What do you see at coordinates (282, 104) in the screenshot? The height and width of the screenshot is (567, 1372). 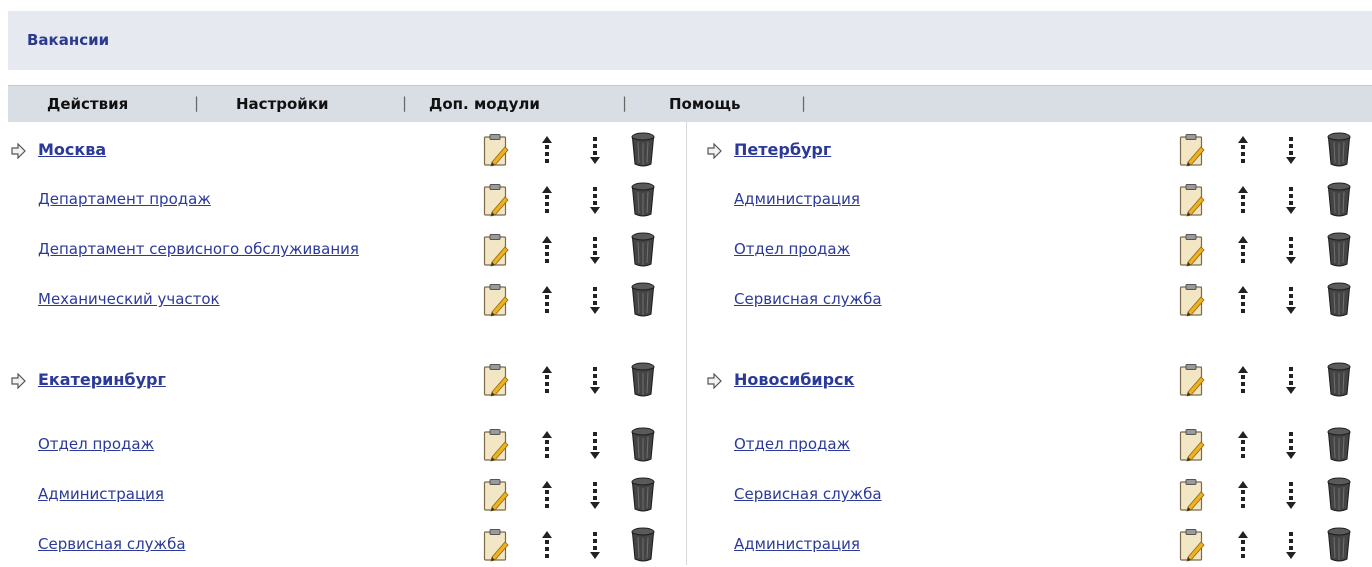 I see `menu-settings: Настройки` at bounding box center [282, 104].